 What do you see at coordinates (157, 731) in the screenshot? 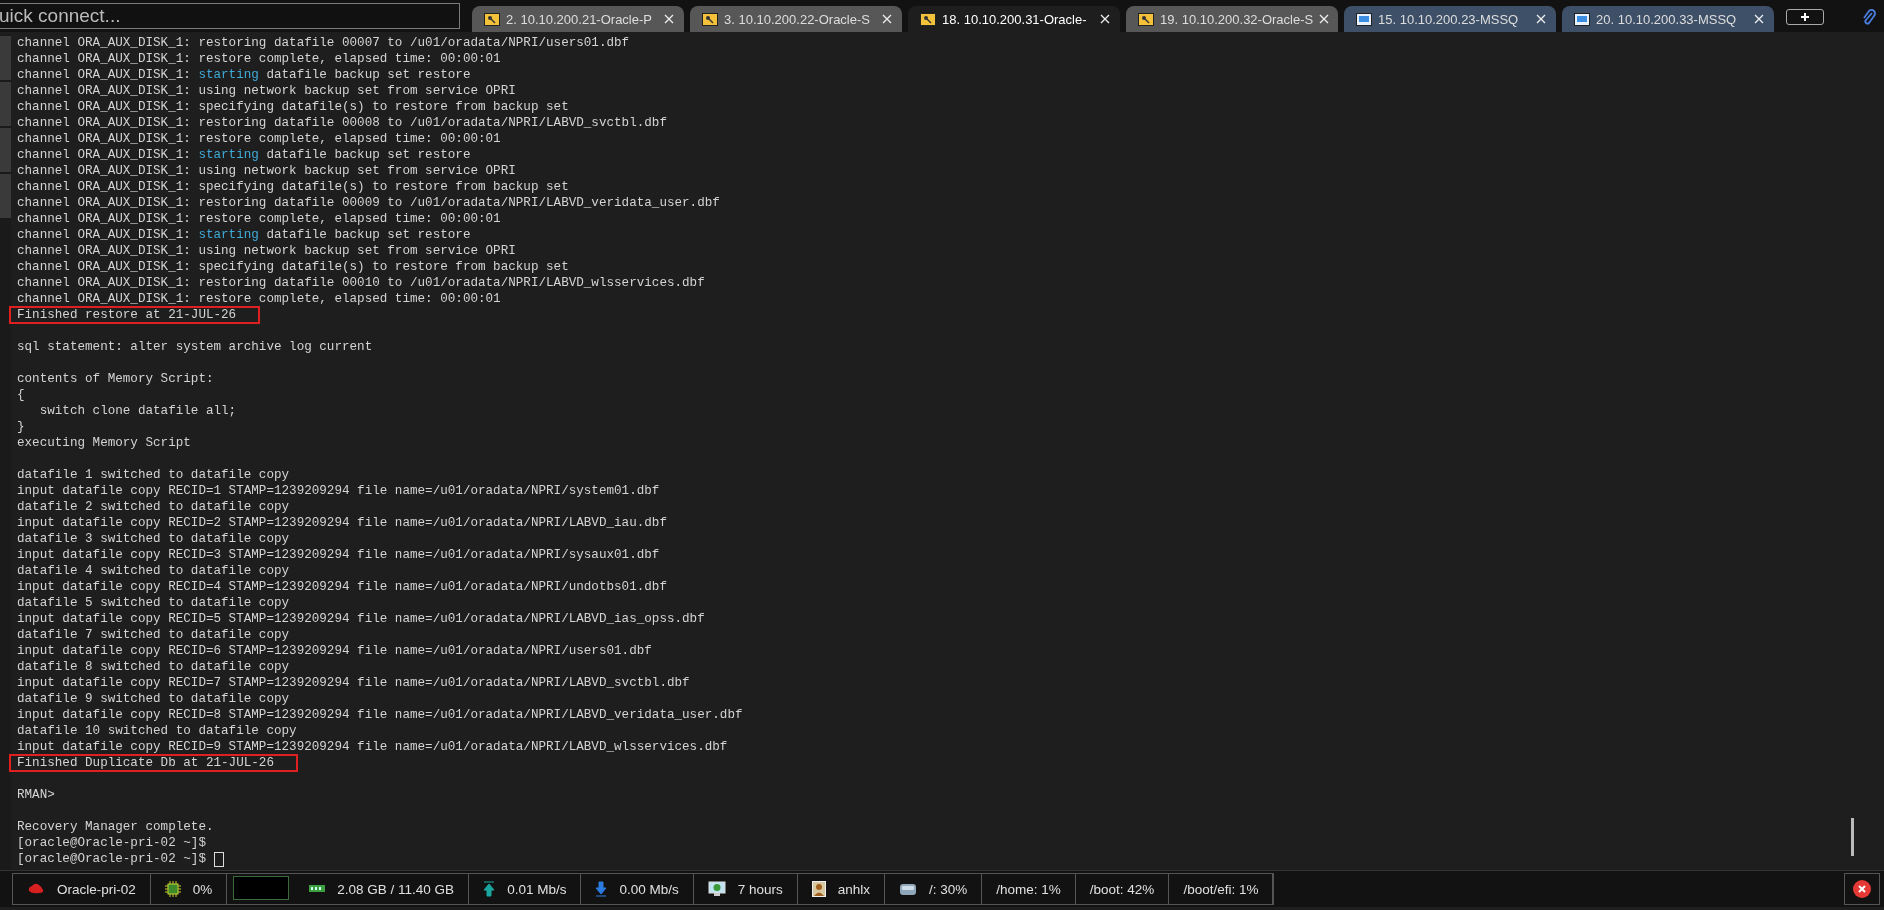
I see `terminal-line: datafile 10 switched to datafile copy` at bounding box center [157, 731].